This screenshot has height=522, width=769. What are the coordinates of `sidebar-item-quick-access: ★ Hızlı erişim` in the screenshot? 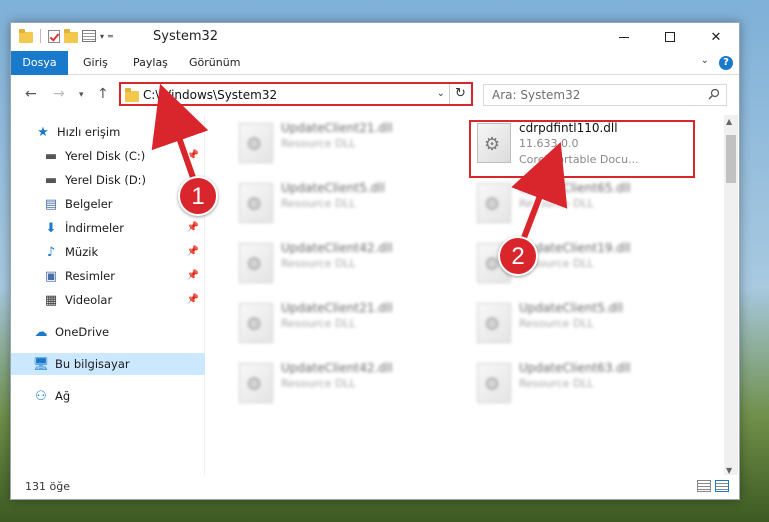 It's located at (108, 132).